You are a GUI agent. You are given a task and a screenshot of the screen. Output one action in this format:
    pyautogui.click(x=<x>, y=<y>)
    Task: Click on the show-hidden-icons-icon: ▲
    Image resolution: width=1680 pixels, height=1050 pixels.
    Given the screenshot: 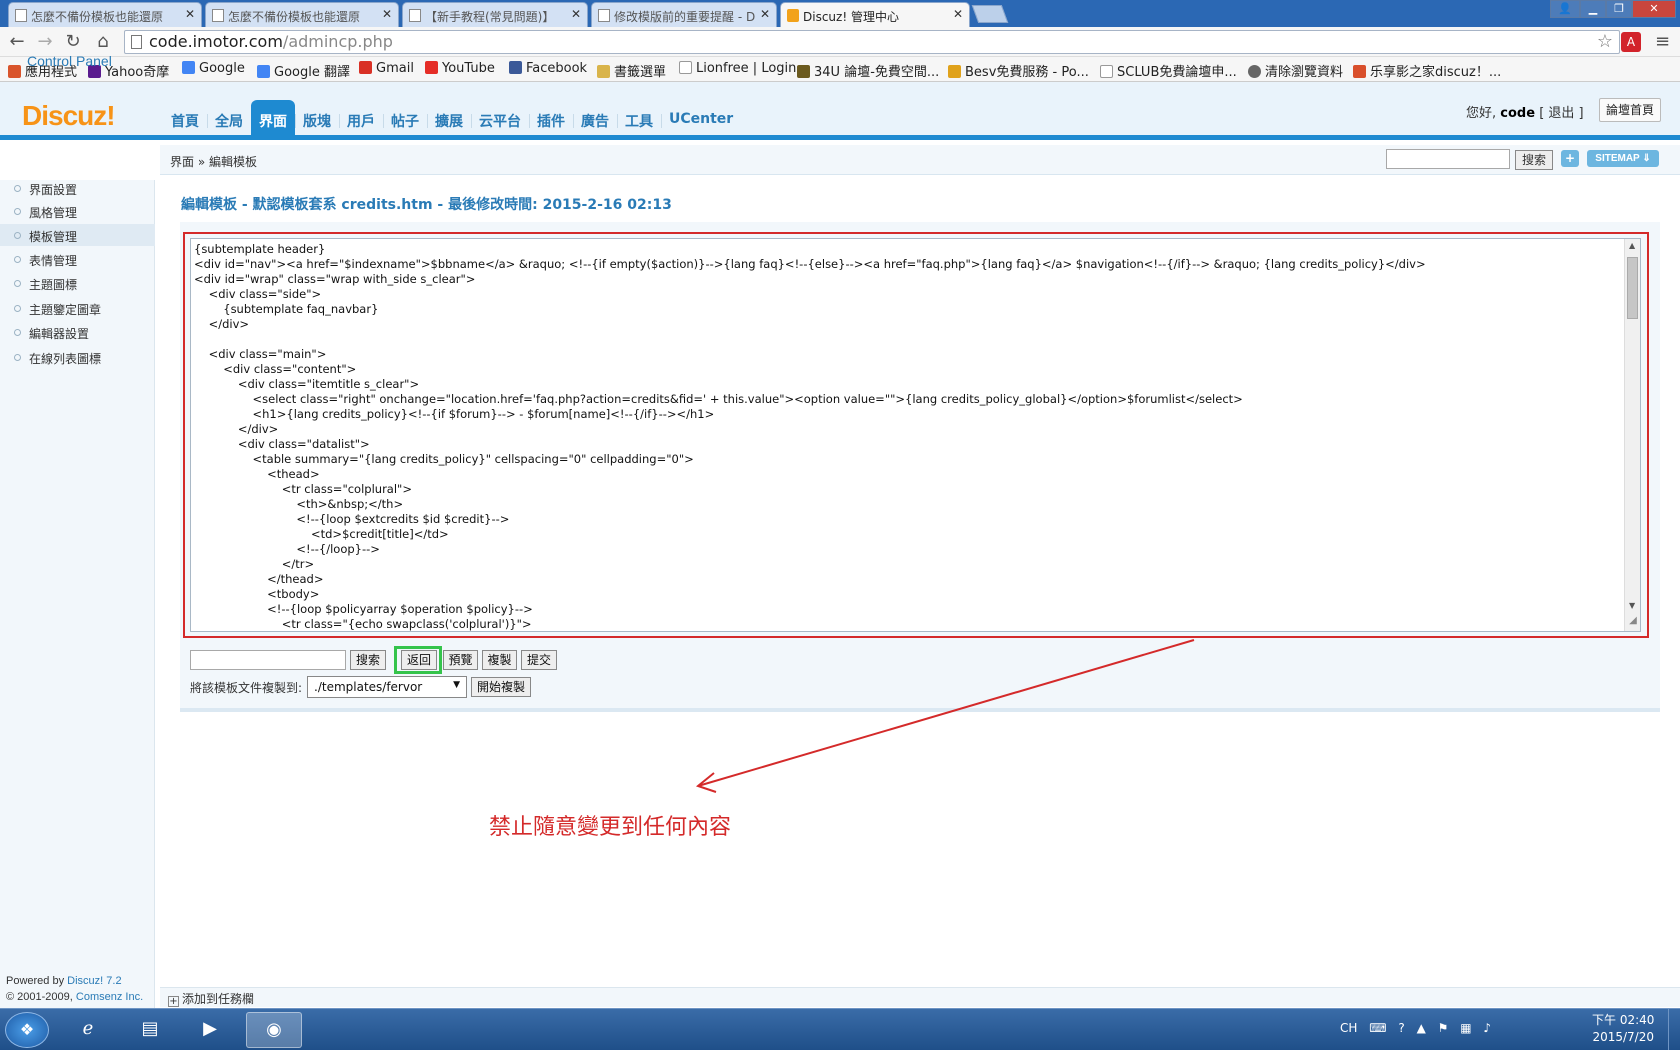 What is the action you would take?
    pyautogui.click(x=1421, y=1028)
    